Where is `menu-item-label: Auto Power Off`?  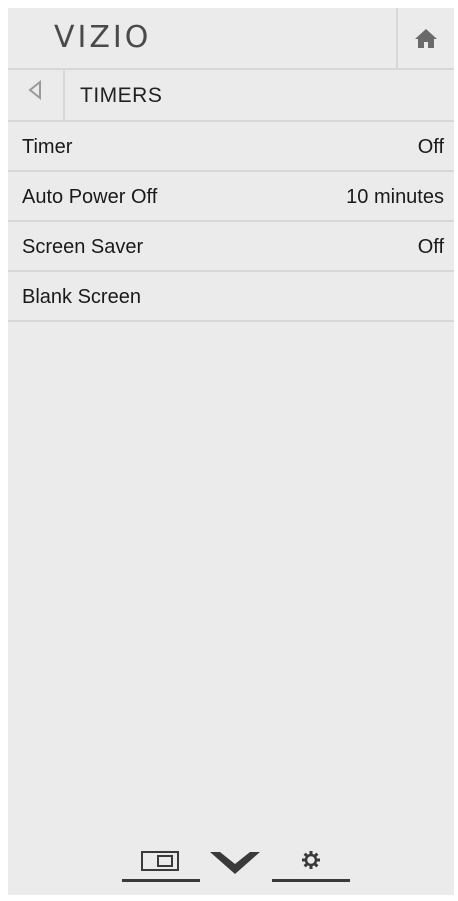 menu-item-label: Auto Power Off is located at coordinates (90, 197).